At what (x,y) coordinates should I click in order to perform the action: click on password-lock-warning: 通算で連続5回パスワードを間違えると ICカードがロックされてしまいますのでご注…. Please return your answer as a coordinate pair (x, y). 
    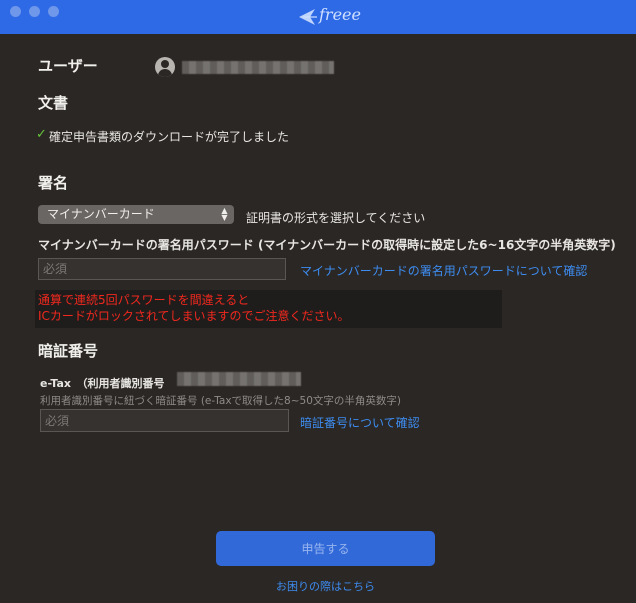
    Looking at the image, I should click on (268, 309).